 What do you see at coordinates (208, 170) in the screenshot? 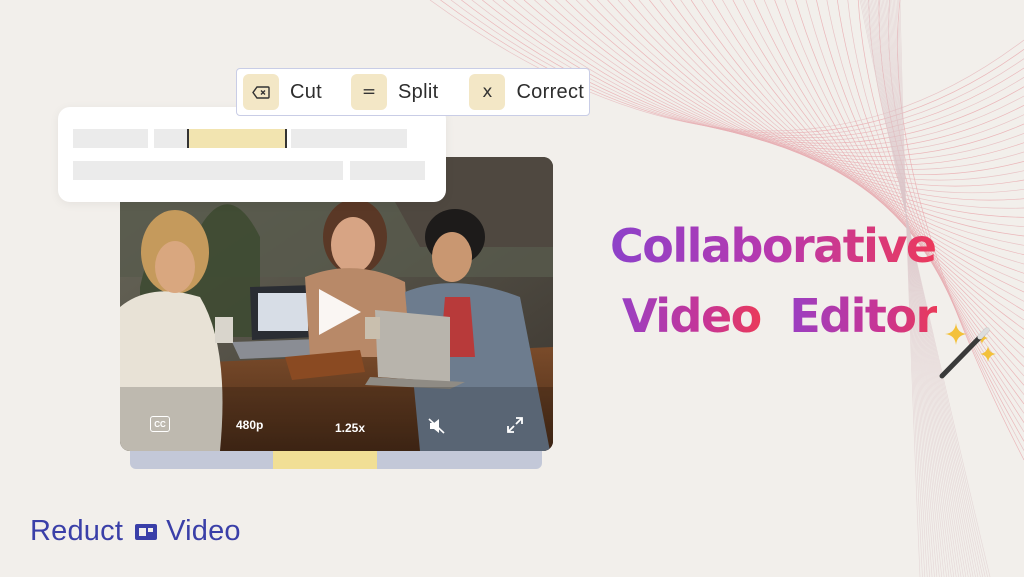
I see `transcript-line-placeholder` at bounding box center [208, 170].